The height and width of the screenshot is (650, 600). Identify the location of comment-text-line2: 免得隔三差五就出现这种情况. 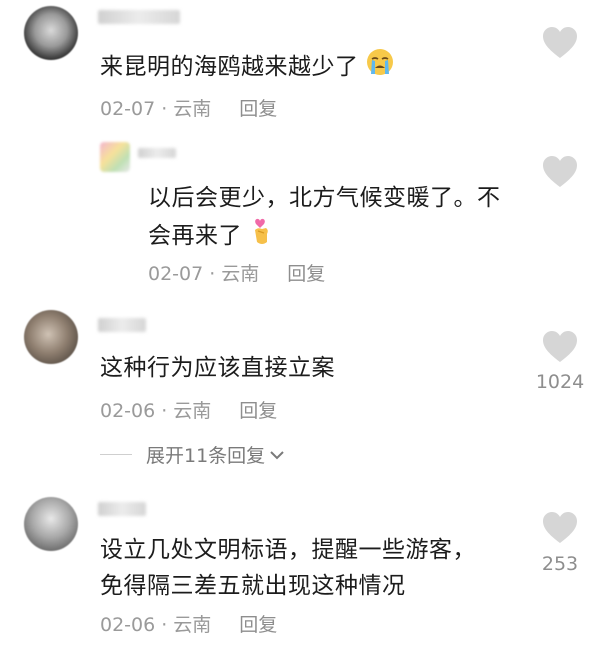
(253, 586).